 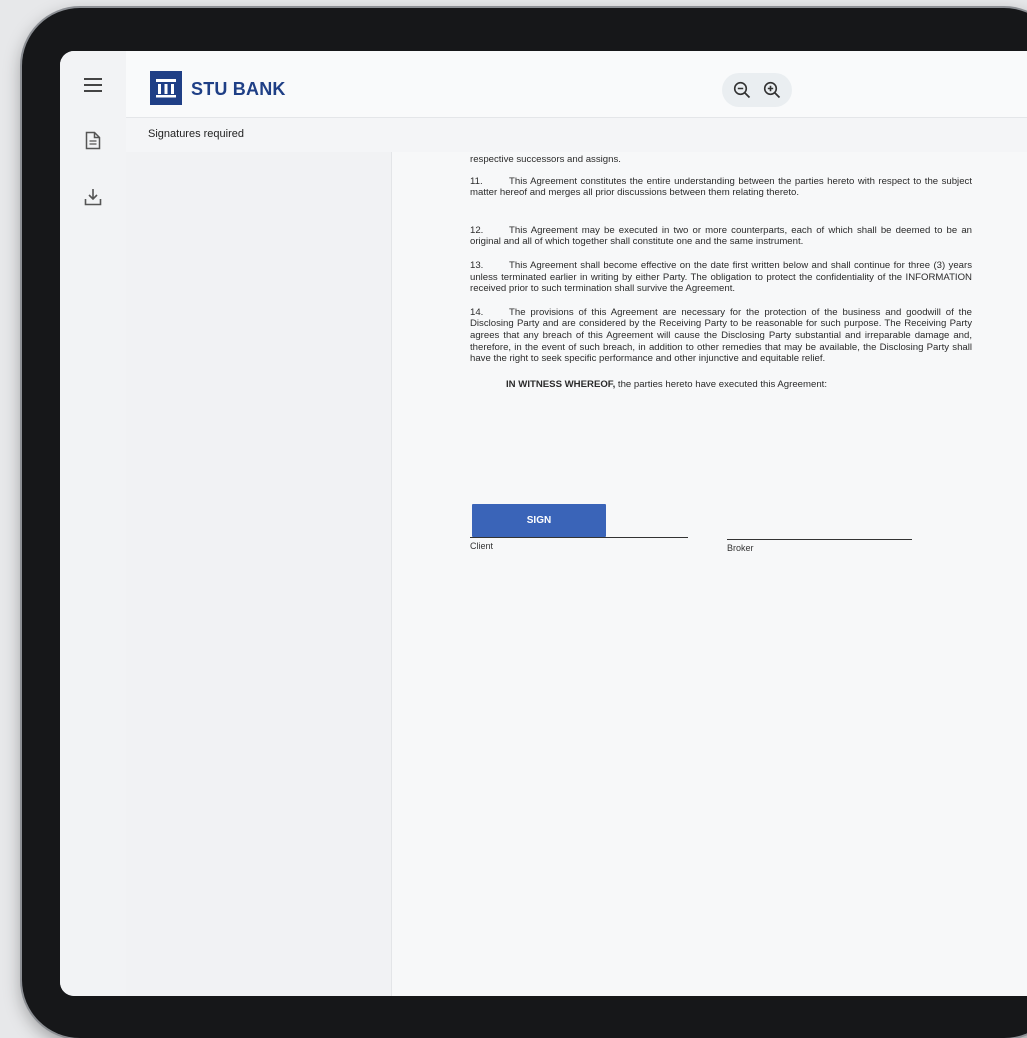 I want to click on menu-button, so click(x=93, y=87).